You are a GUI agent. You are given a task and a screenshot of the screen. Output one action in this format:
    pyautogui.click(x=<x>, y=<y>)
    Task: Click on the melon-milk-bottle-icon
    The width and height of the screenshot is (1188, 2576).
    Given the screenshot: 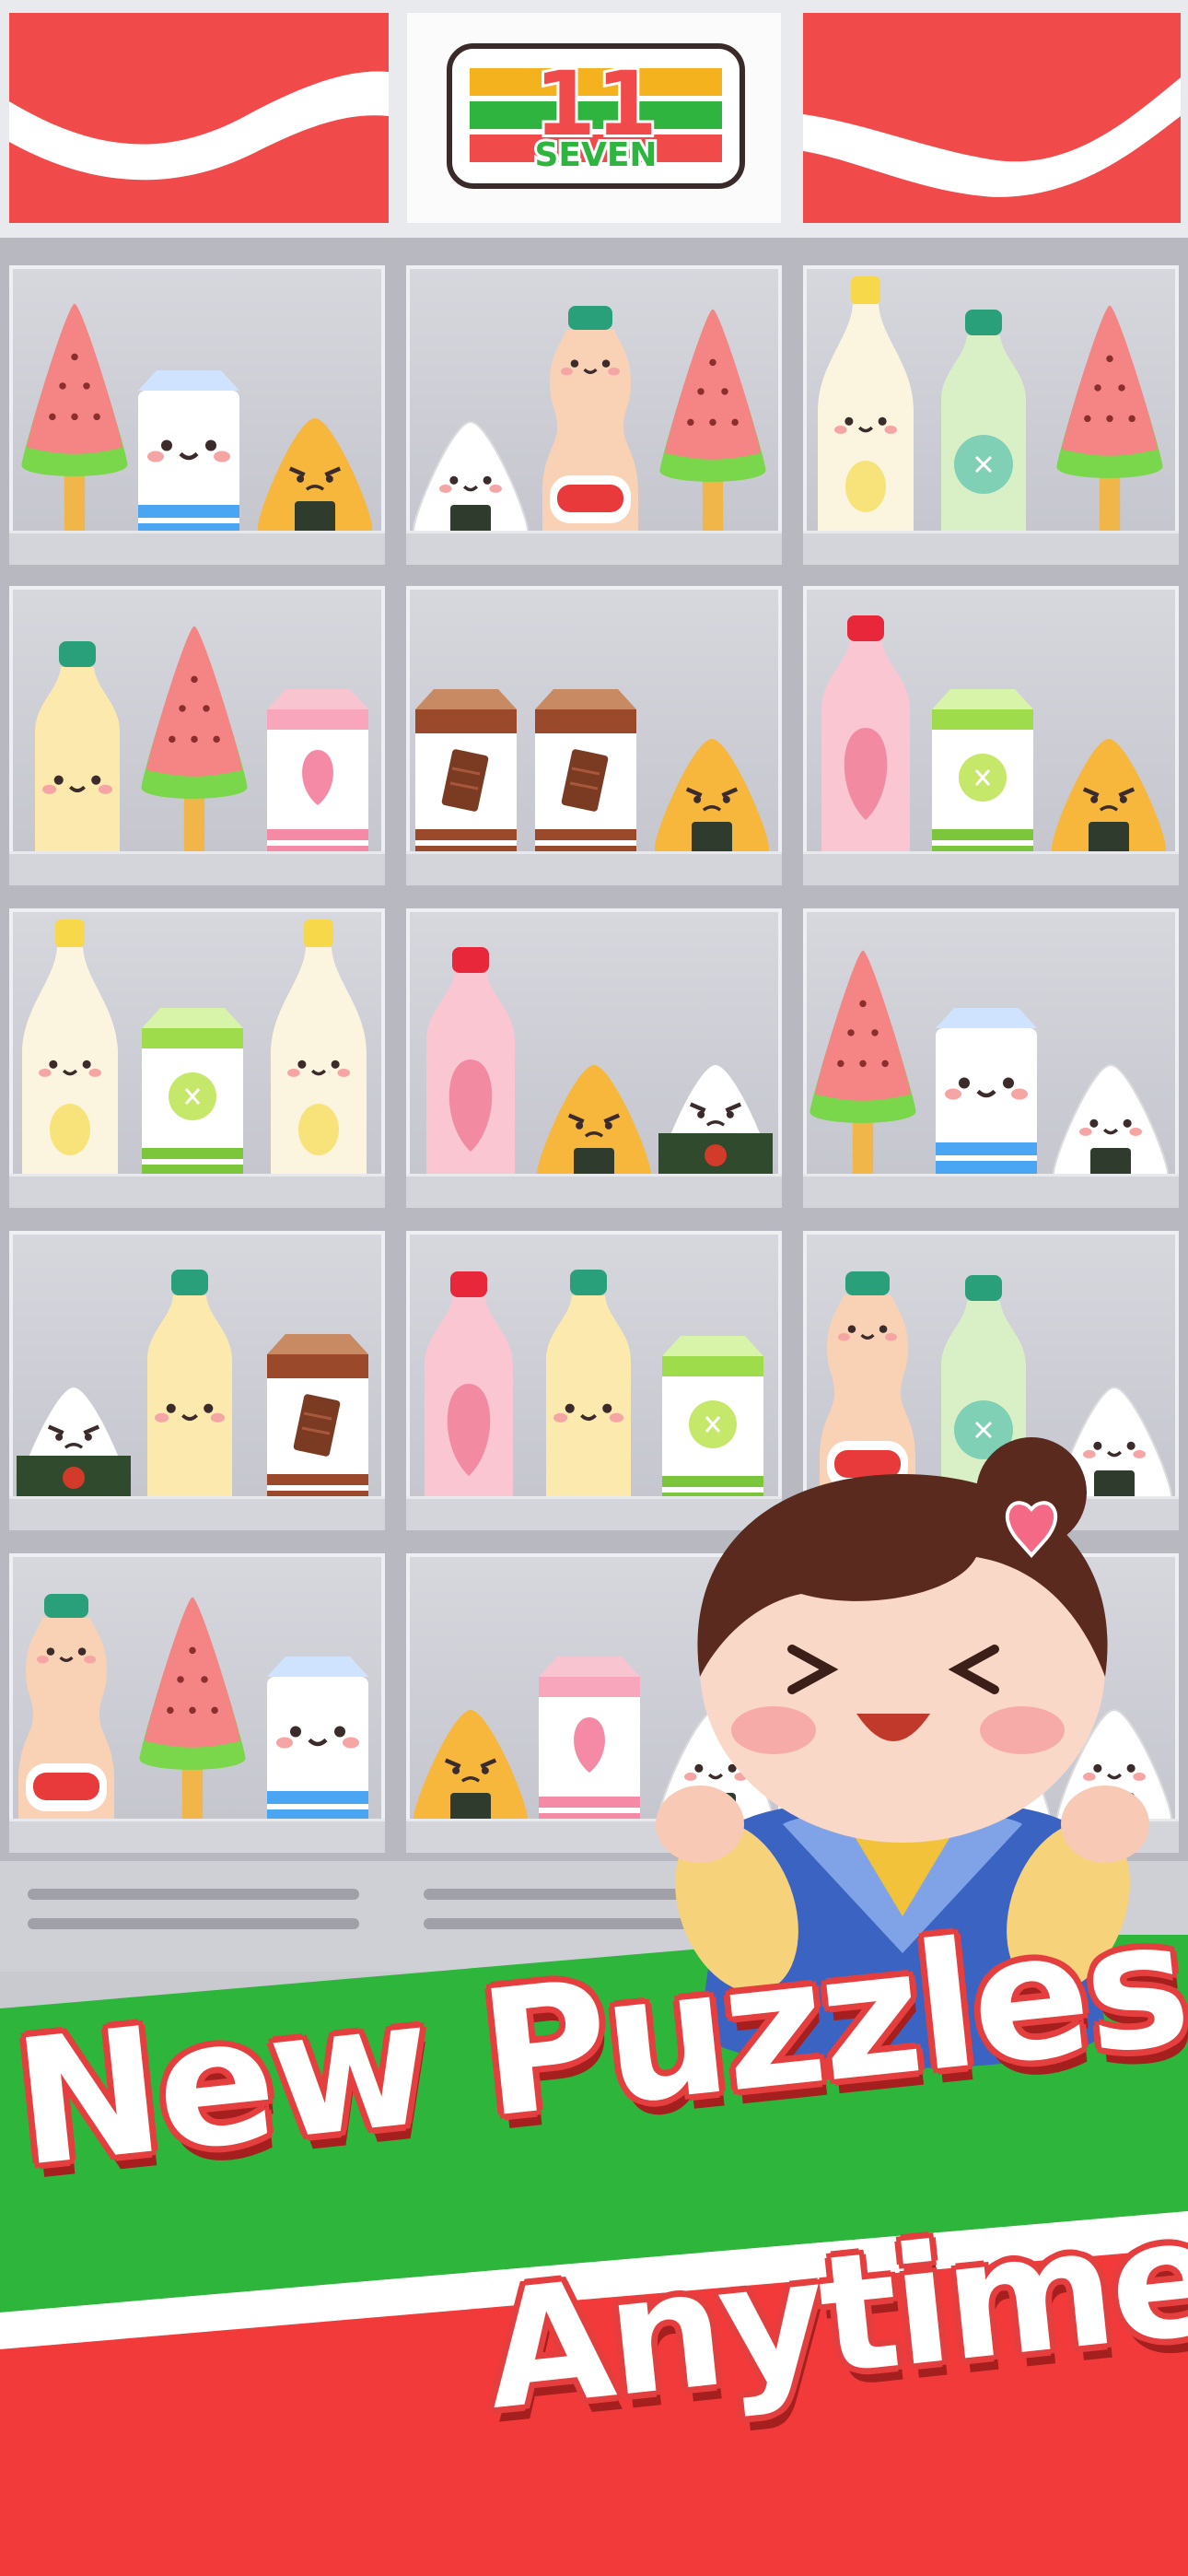 What is the action you would take?
    pyautogui.click(x=983, y=432)
    